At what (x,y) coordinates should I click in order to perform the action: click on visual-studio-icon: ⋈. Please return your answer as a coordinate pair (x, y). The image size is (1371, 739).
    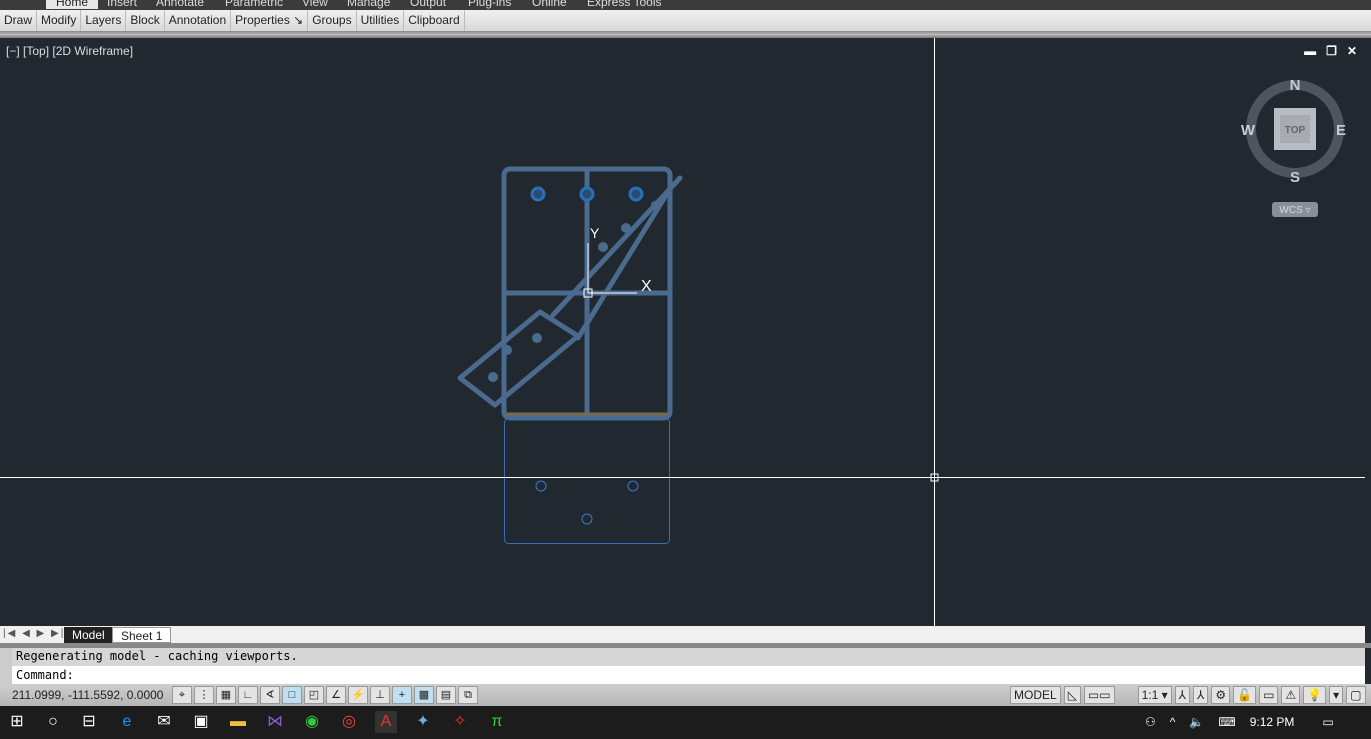
    Looking at the image, I should click on (275, 722).